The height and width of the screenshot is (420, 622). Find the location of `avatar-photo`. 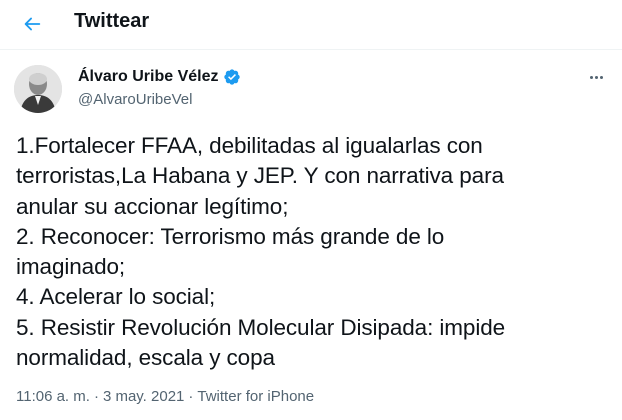

avatar-photo is located at coordinates (38, 89).